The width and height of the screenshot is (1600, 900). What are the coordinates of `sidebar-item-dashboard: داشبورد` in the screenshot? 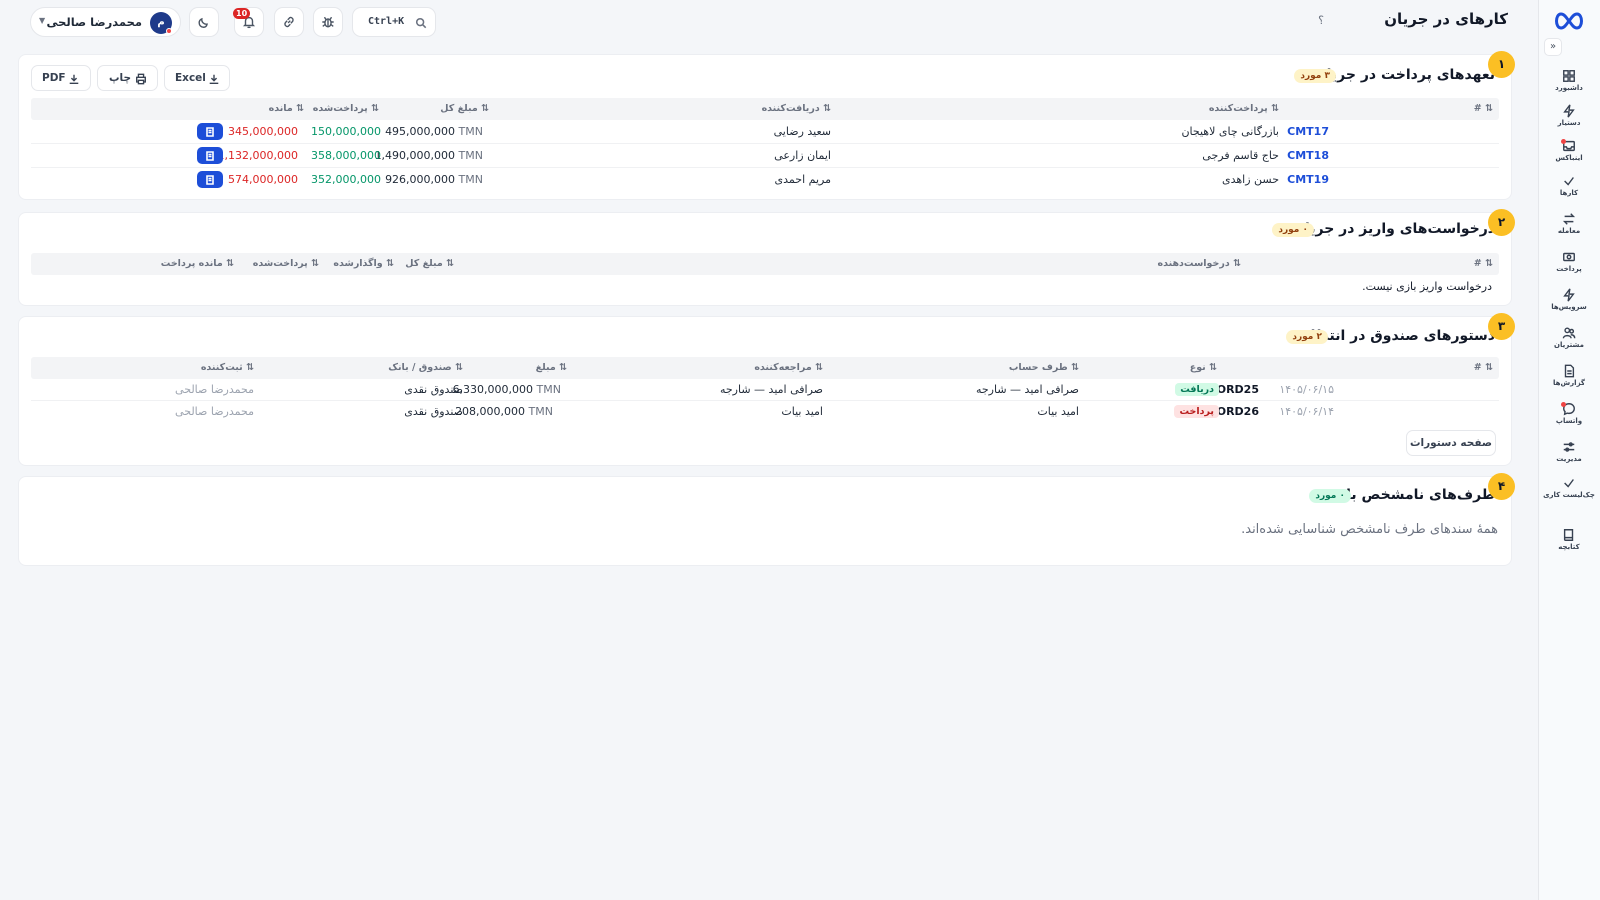 It's located at (1569, 83).